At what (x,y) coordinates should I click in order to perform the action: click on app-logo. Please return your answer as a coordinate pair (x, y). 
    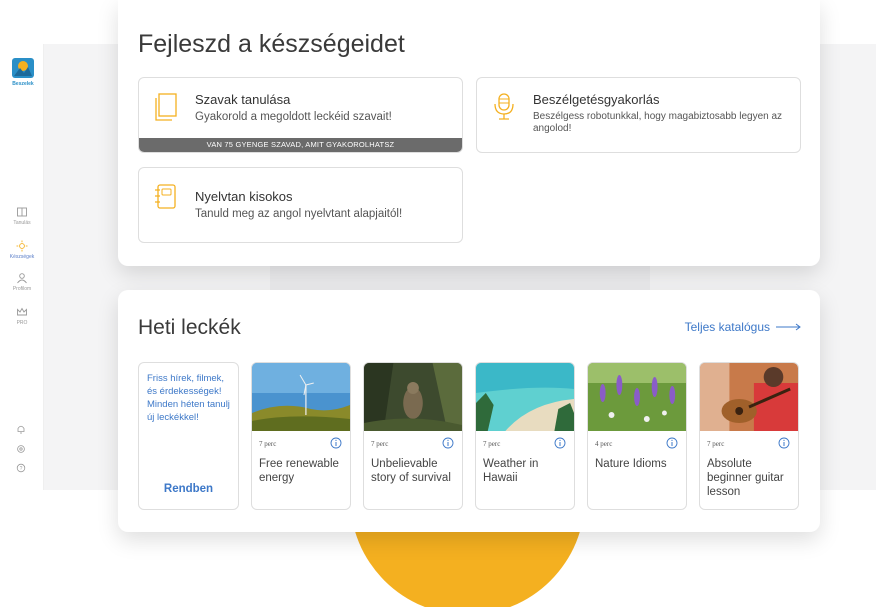
    Looking at the image, I should click on (23, 68).